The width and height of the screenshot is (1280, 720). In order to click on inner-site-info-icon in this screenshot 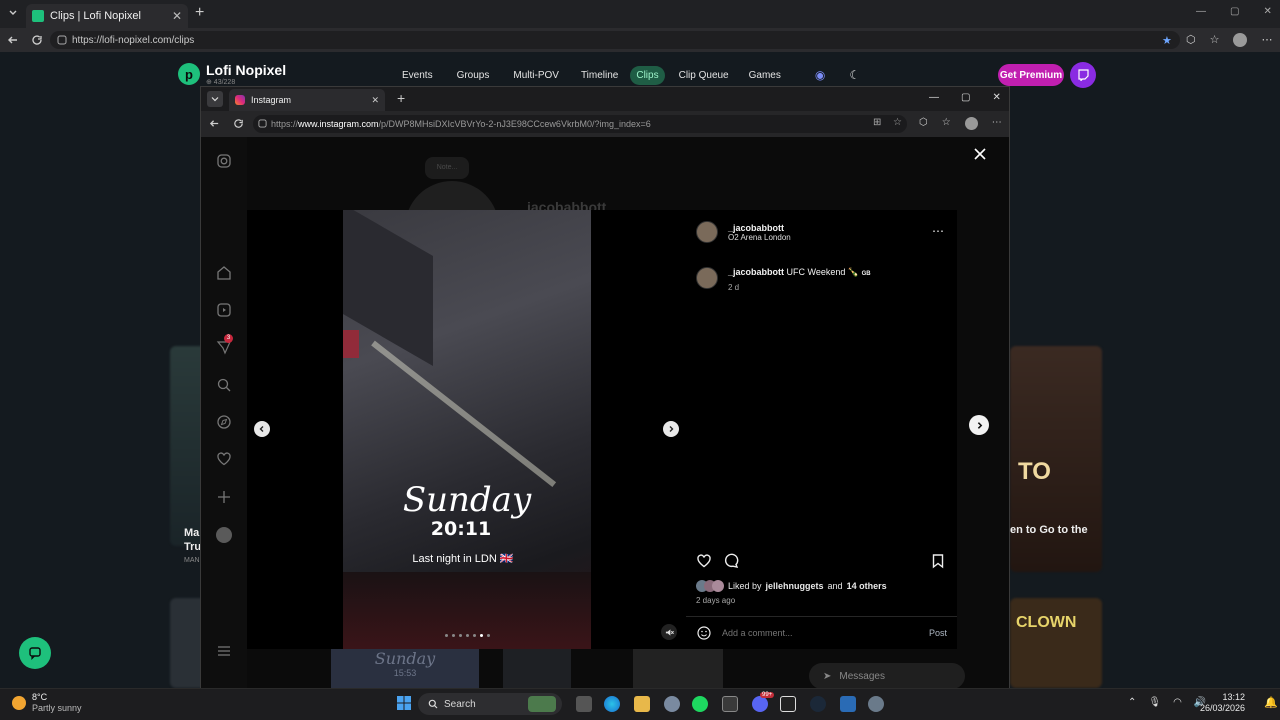, I will do `click(262, 123)`.